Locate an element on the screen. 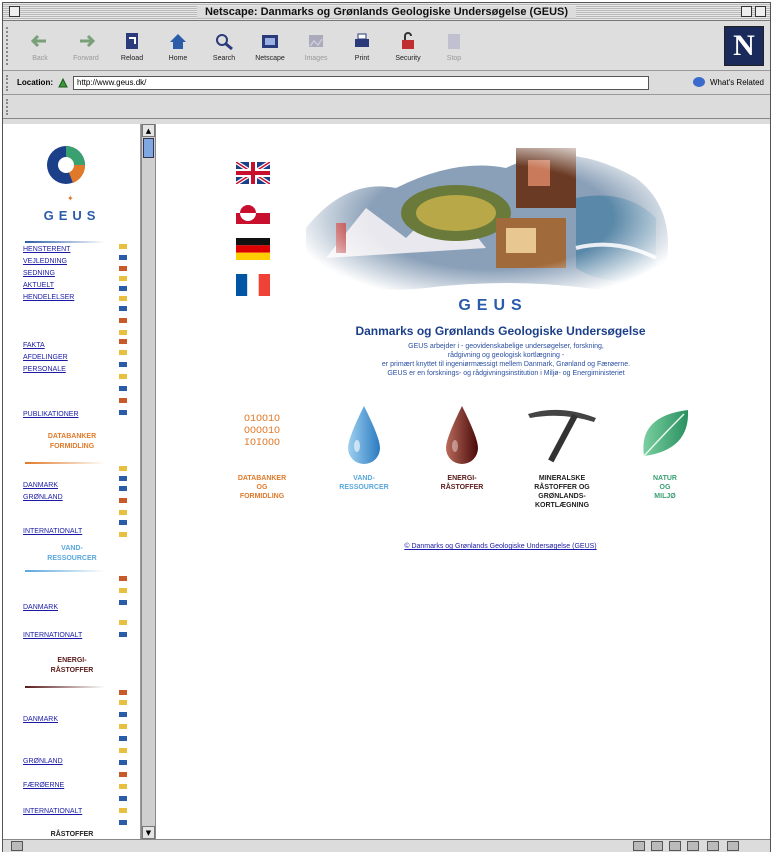 The height and width of the screenshot is (854, 773). bookmark-icon is located at coordinates (63, 83).